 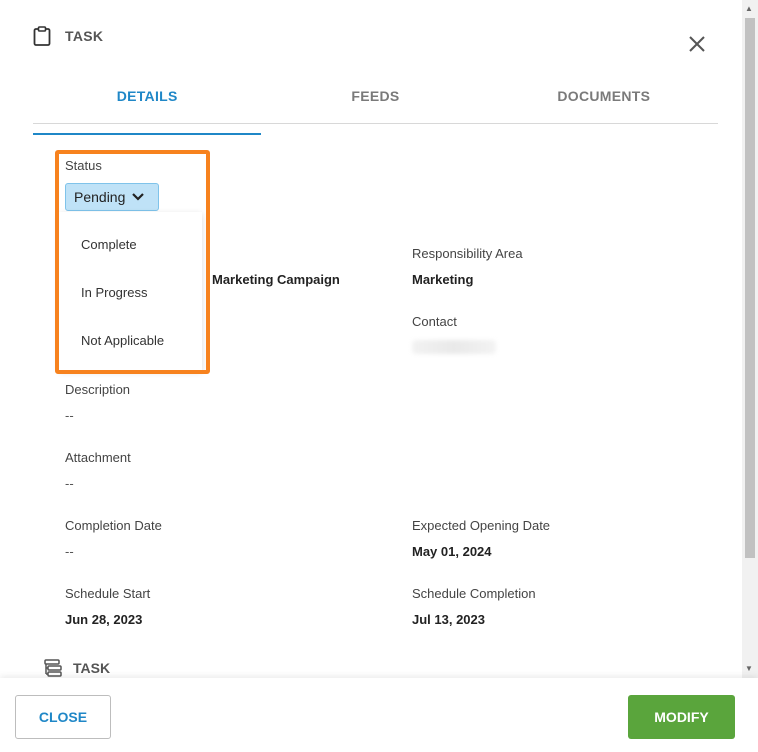 I want to click on tab-feeds: FEEDS, so click(x=375, y=101).